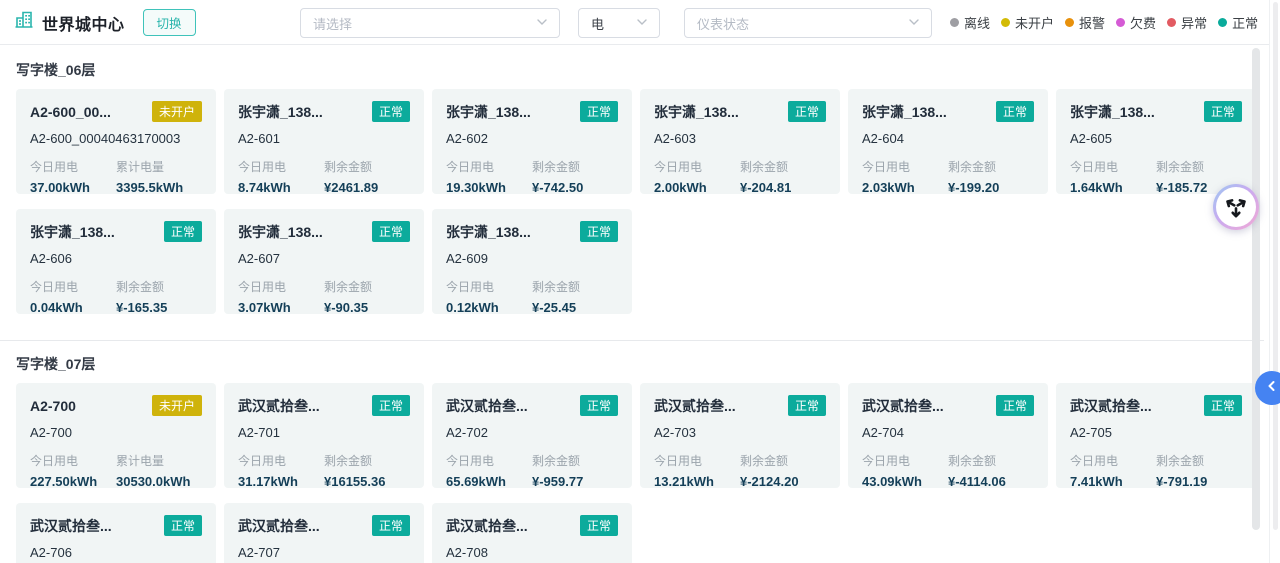 The image size is (1280, 563). Describe the element at coordinates (367, 296) in the screenshot. I see `metric: 剩余金额 ¥-90.35` at that location.